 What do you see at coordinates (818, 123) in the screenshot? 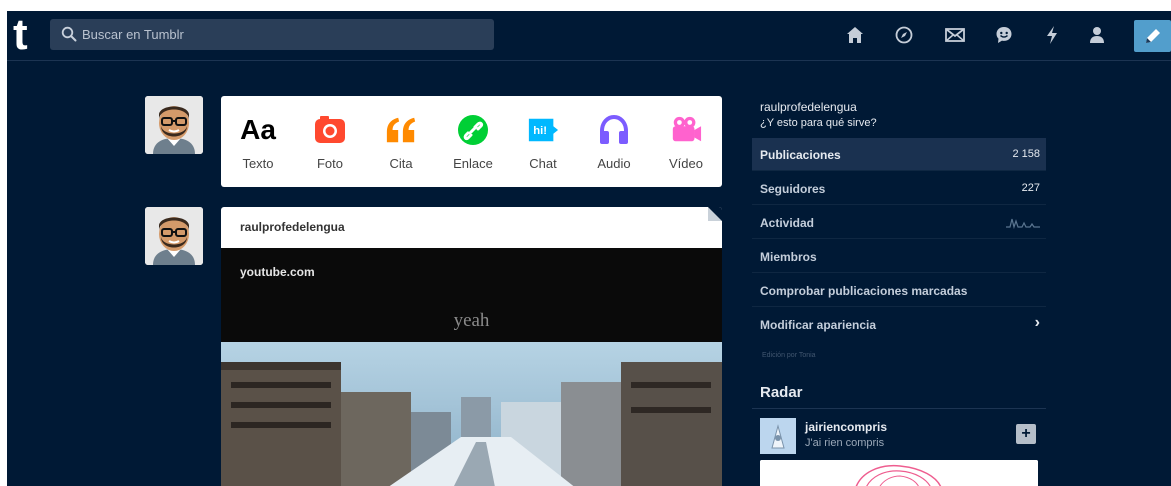
I see `blog-description: ¿Y esto para qué sirve?` at bounding box center [818, 123].